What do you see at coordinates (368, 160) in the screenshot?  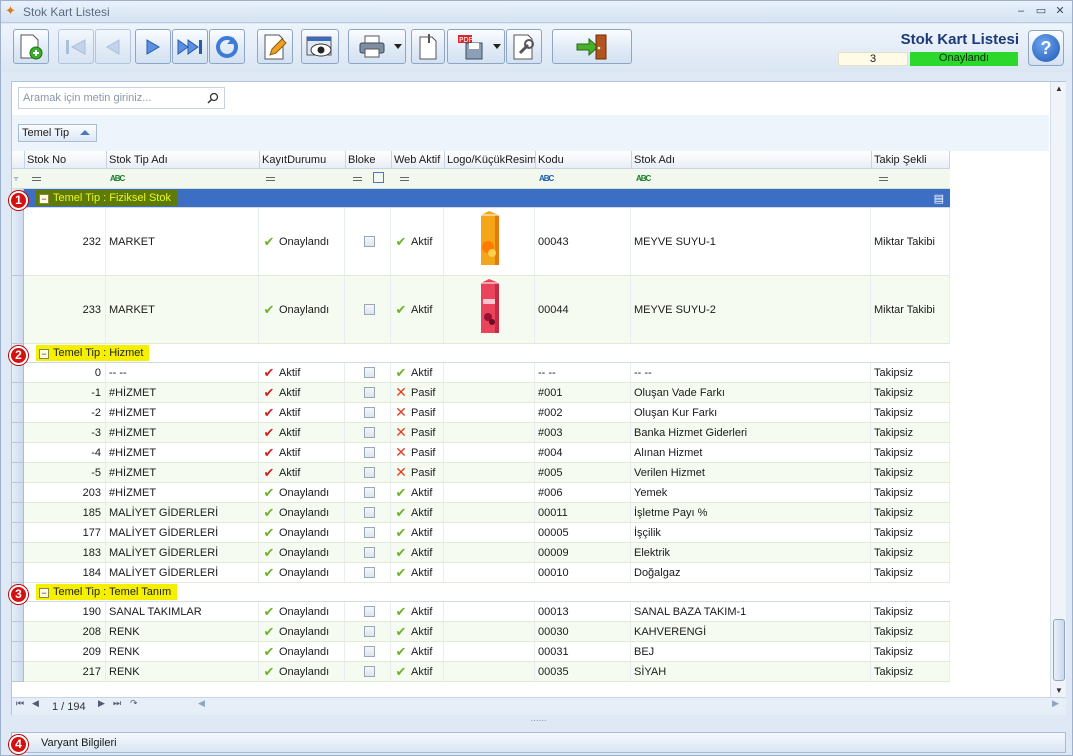 I see `column-header: Bloke` at bounding box center [368, 160].